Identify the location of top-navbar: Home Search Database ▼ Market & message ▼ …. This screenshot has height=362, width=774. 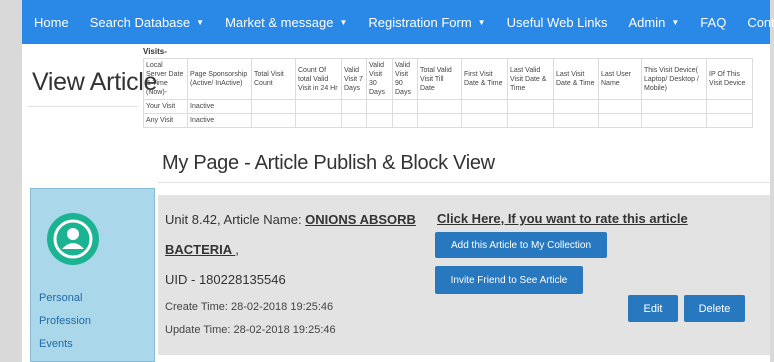
(398, 22).